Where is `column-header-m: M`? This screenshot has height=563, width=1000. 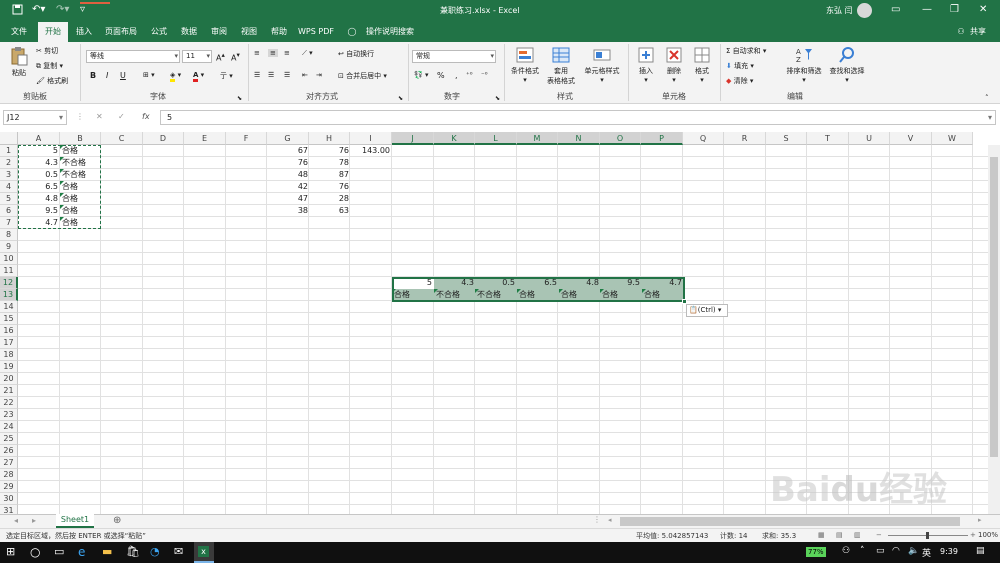
column-header-m: M is located at coordinates (537, 138).